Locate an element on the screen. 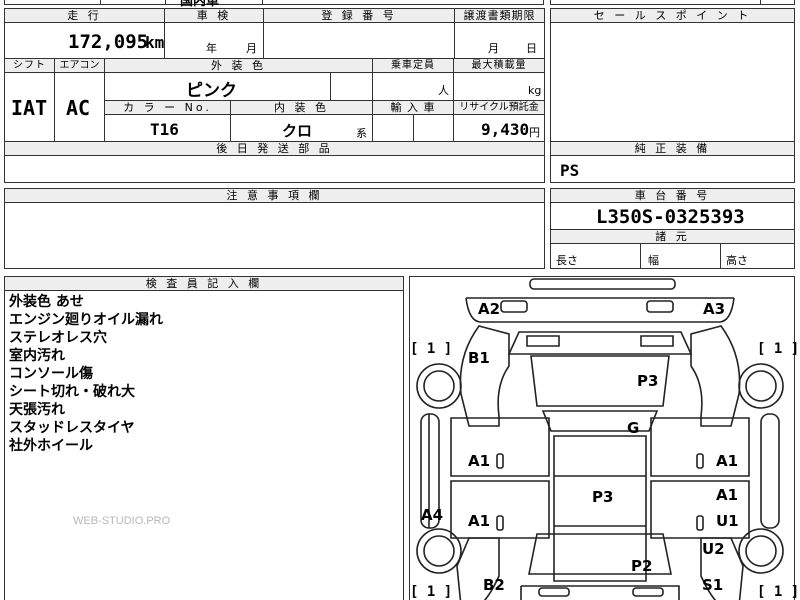 This screenshot has width=800, height=600. diagram-label-a2: A2 is located at coordinates (489, 309).